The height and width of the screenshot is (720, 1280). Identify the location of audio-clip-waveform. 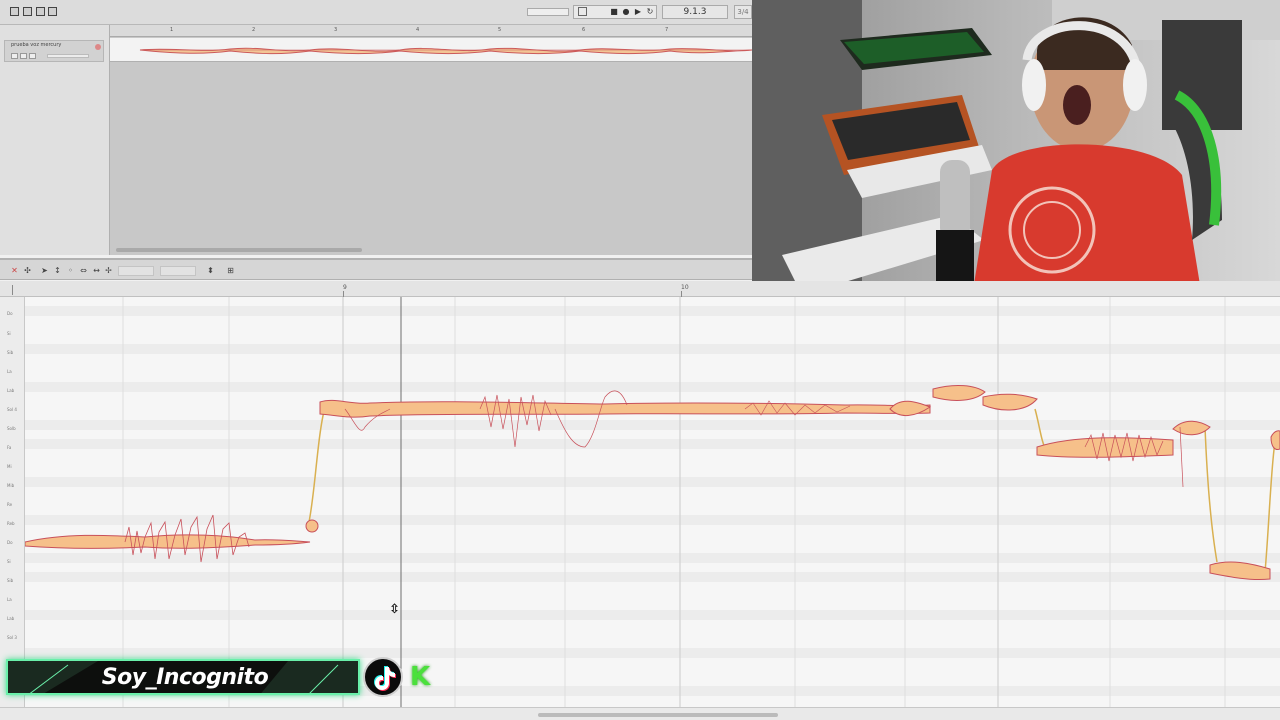
(446, 51).